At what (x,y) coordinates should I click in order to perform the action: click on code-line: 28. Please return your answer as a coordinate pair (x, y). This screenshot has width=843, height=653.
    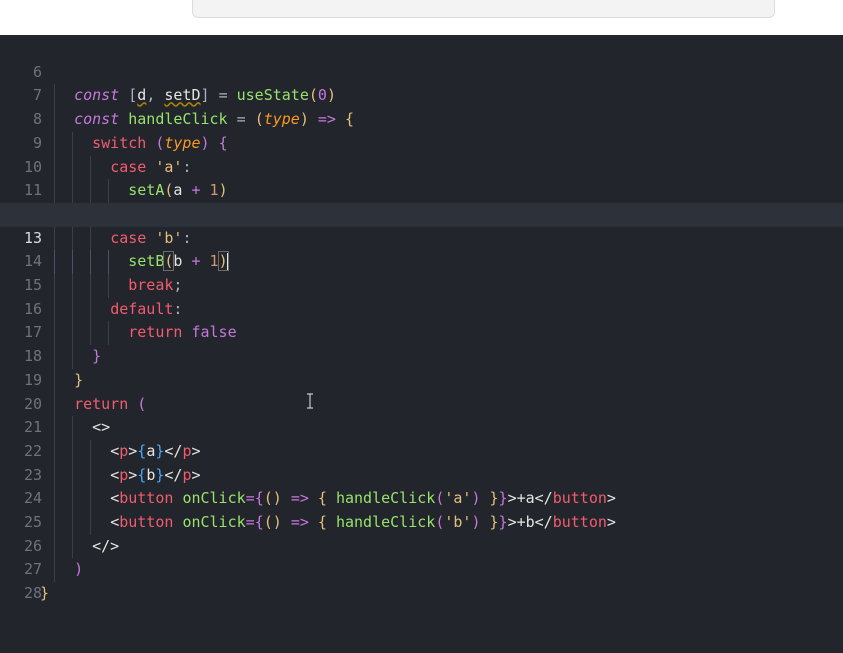
    Looking at the image, I should click on (421, 580).